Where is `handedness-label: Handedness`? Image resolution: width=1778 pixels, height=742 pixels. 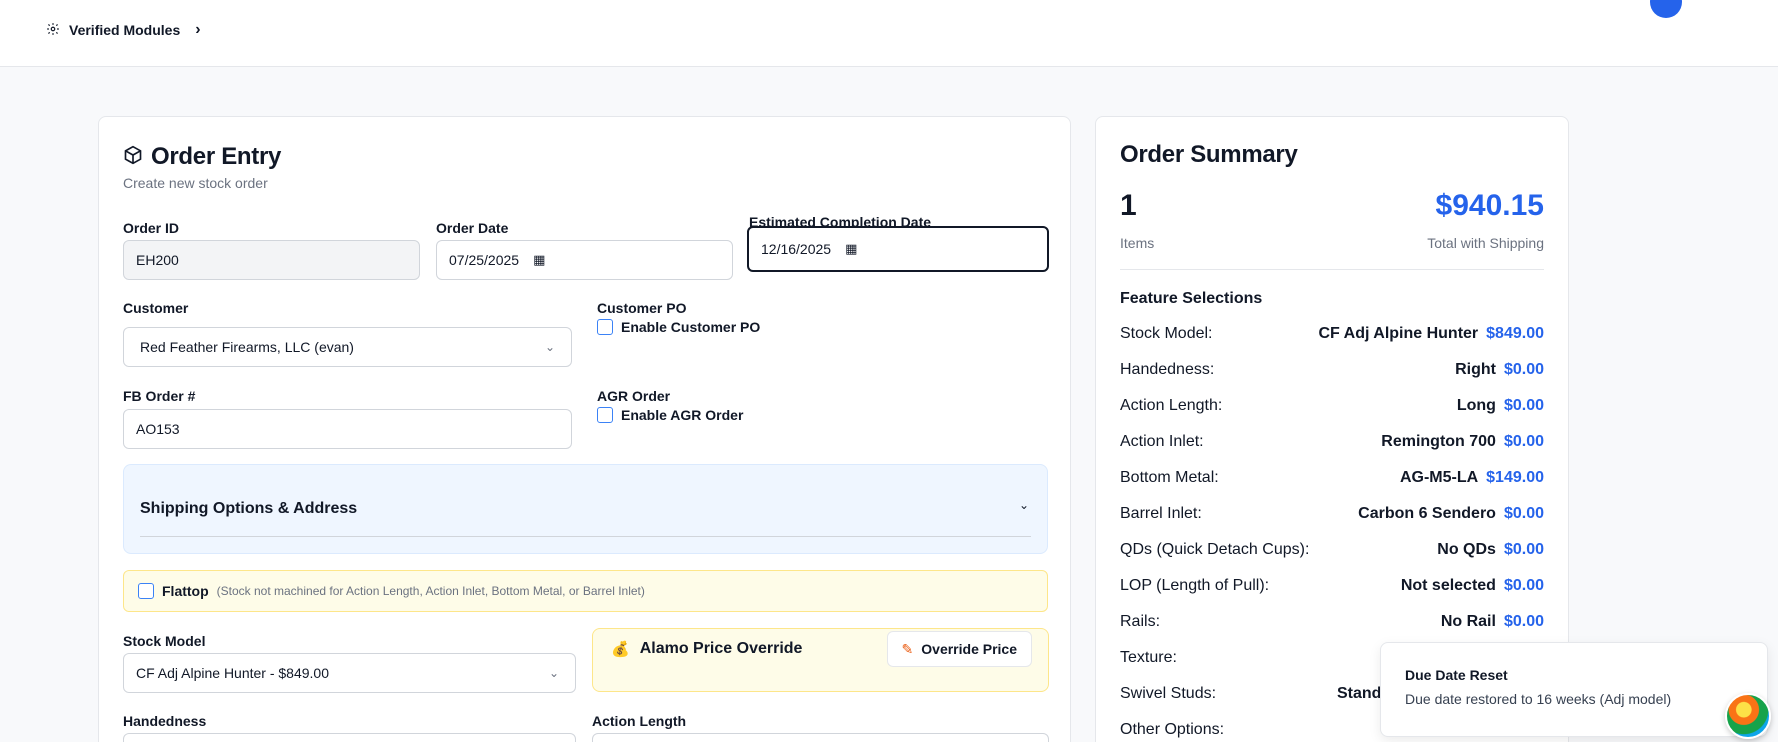 handedness-label: Handedness is located at coordinates (165, 721).